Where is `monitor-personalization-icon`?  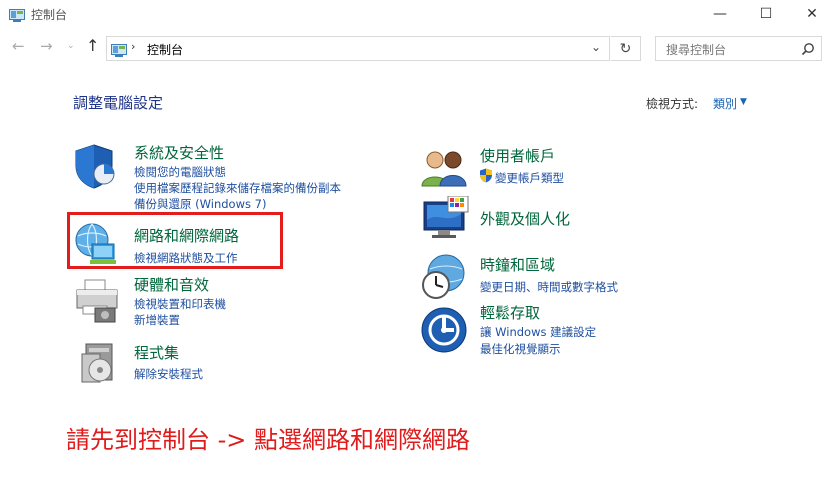
monitor-personalization-icon is located at coordinates (446, 221).